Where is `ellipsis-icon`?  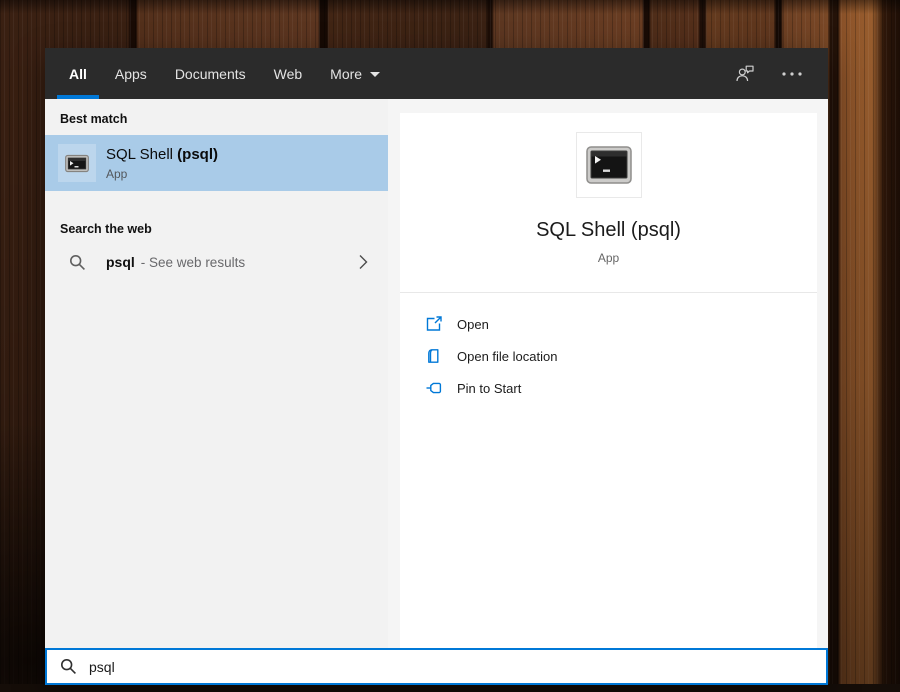
ellipsis-icon is located at coordinates (792, 73).